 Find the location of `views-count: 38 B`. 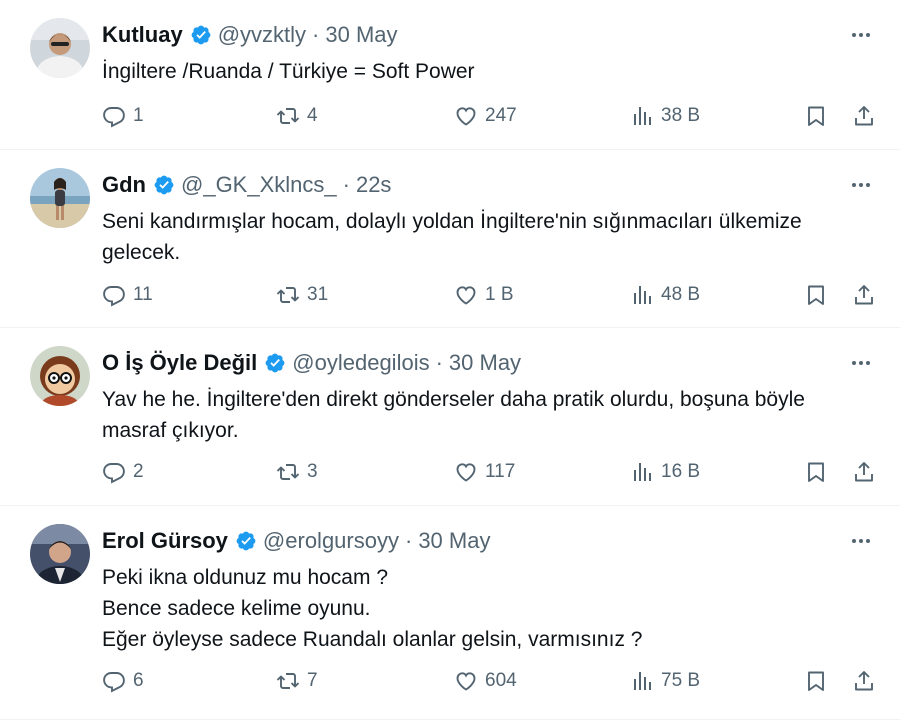

views-count: 38 B is located at coordinates (681, 115).